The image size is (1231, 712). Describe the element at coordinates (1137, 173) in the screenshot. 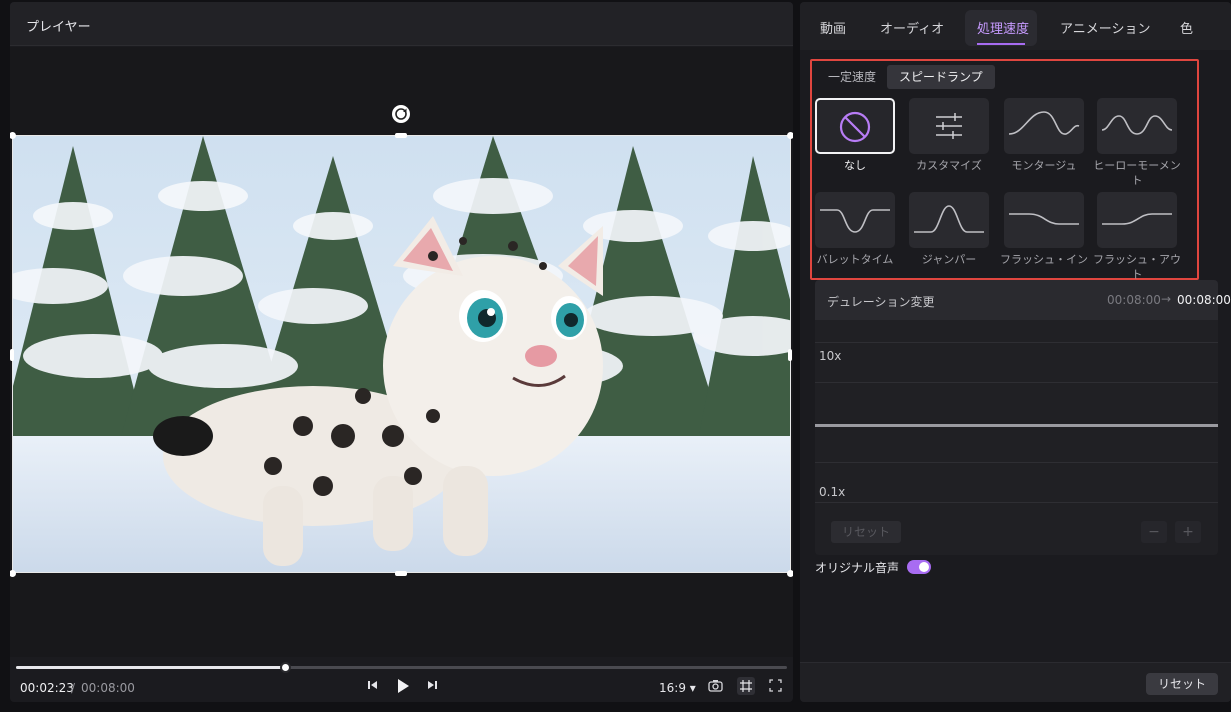

I see `preset-label: ヒーローモーメント` at that location.